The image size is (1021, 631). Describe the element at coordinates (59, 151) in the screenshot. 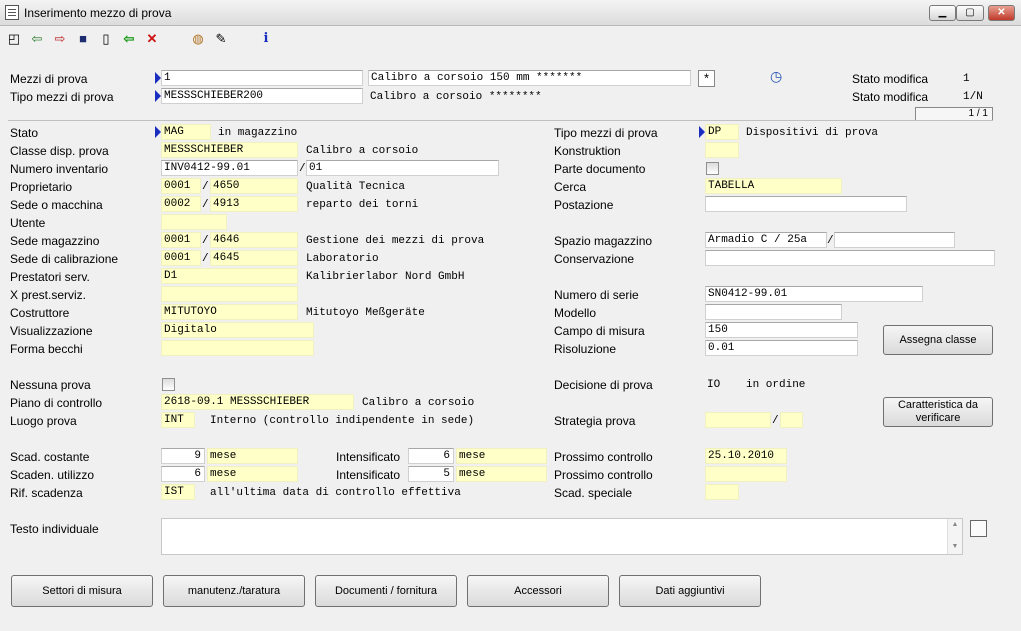

I see `classe-label: Classe disp. prova` at that location.